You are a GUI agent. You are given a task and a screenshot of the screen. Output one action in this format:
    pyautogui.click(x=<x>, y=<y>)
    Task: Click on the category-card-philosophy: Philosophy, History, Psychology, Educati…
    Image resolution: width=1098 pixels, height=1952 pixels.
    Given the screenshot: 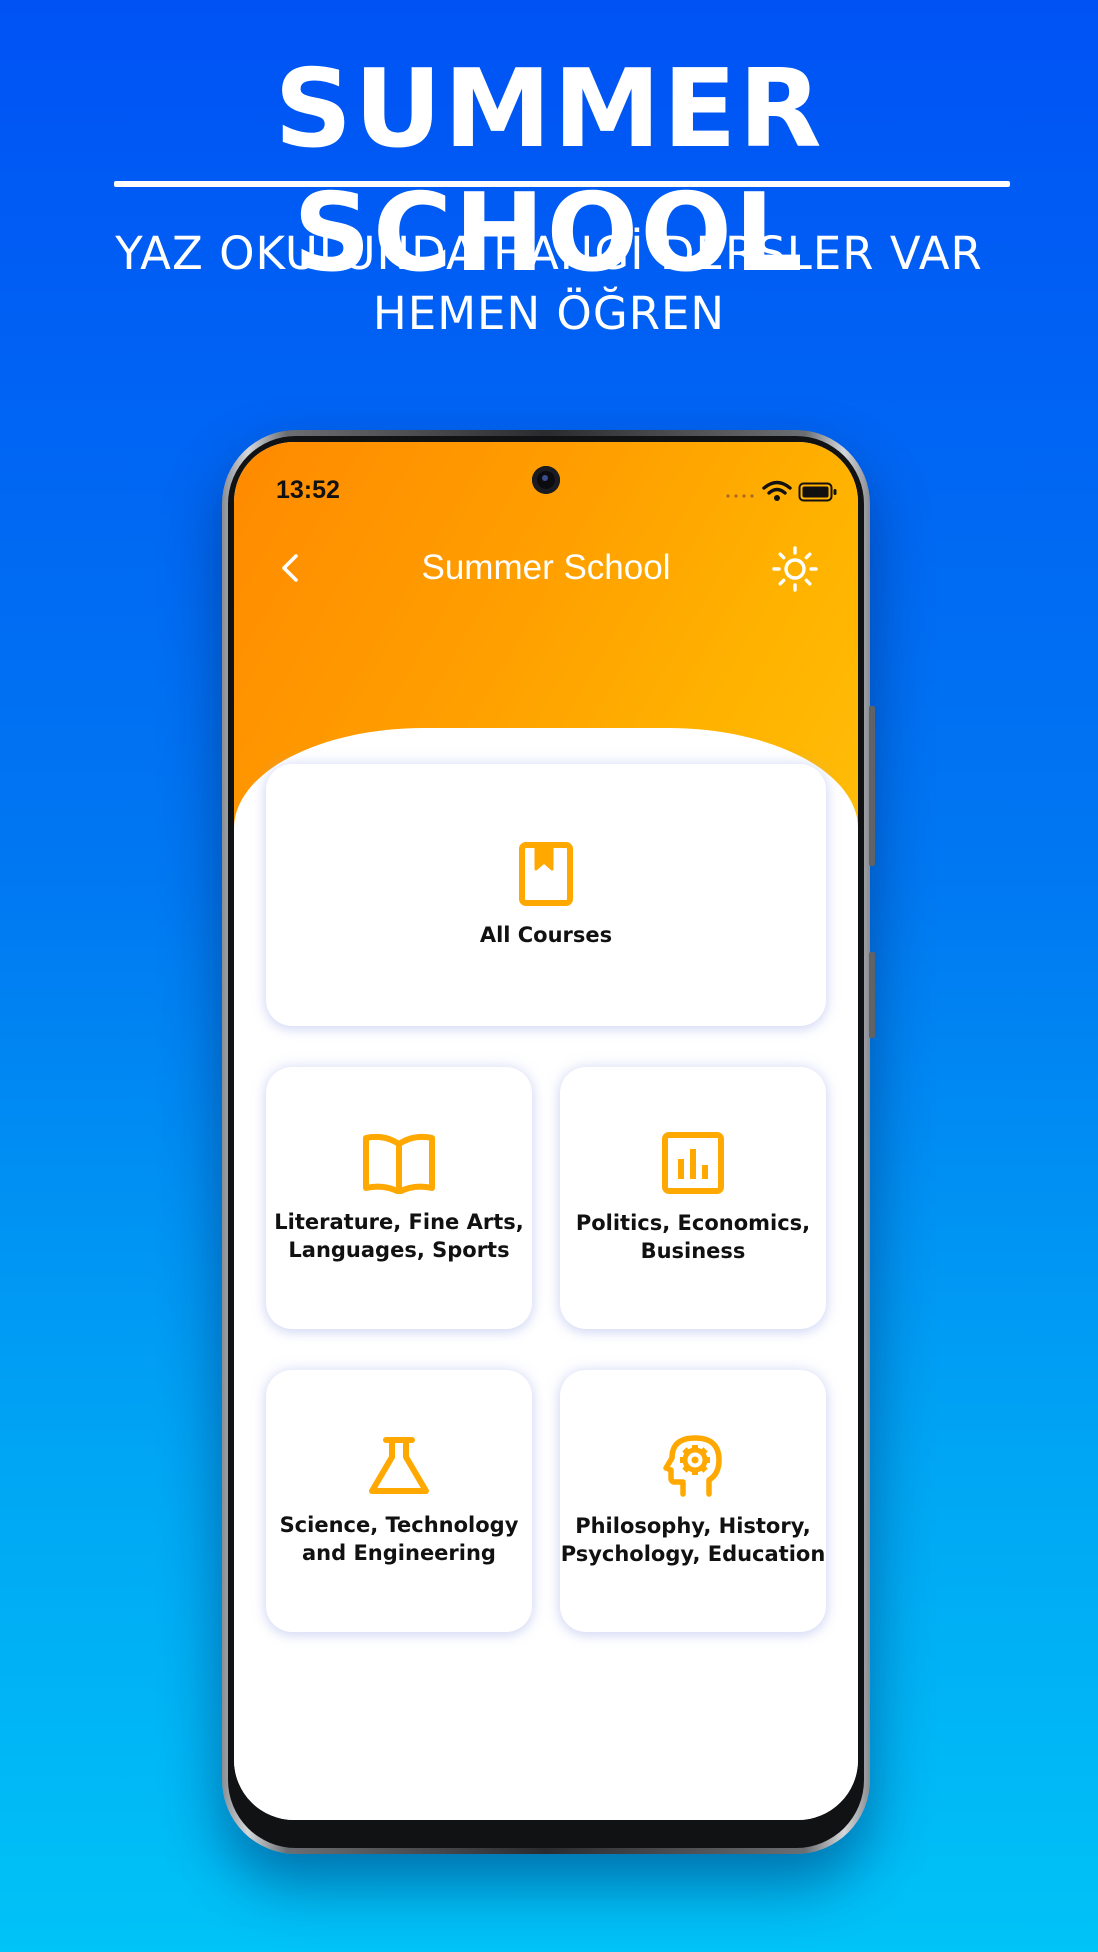 What is the action you would take?
    pyautogui.click(x=693, y=1501)
    